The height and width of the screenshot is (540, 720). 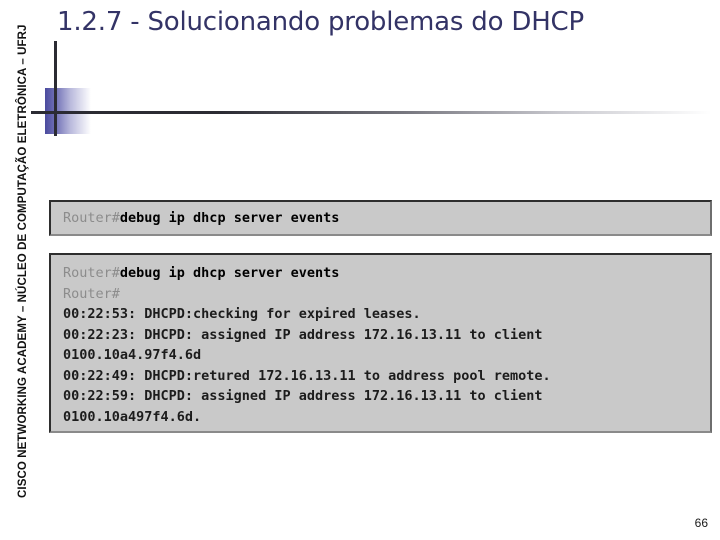 I want to click on terminal-command-box: Router#debug ip dhcp server events, so click(x=380, y=218).